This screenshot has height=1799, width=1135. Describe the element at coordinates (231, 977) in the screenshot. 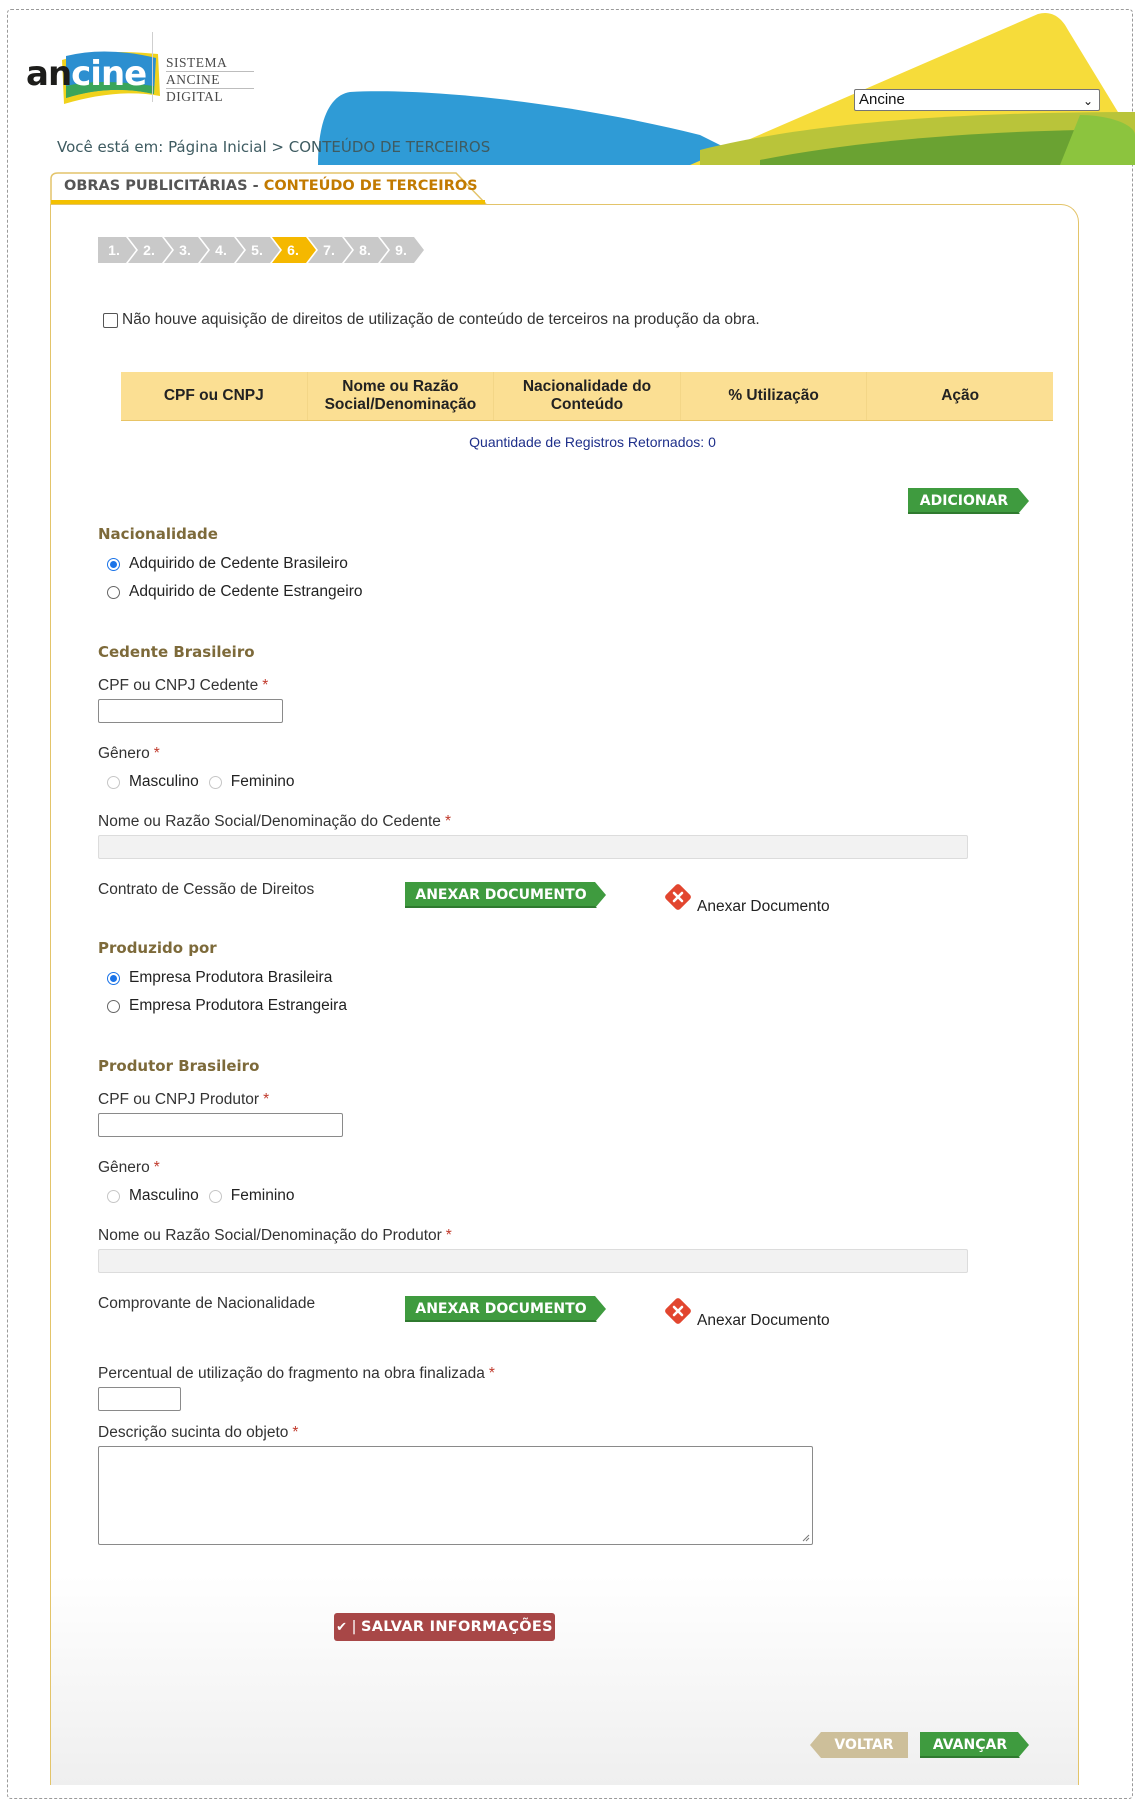

I see `produzido-option-label: Empresa Produtora Brasileira` at that location.